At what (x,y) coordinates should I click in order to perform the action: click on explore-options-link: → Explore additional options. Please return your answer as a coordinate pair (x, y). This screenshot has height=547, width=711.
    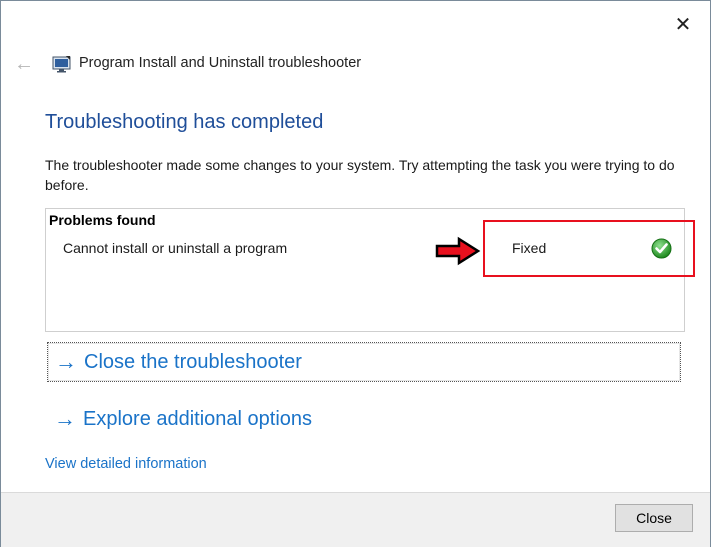
    Looking at the image, I should click on (179, 419).